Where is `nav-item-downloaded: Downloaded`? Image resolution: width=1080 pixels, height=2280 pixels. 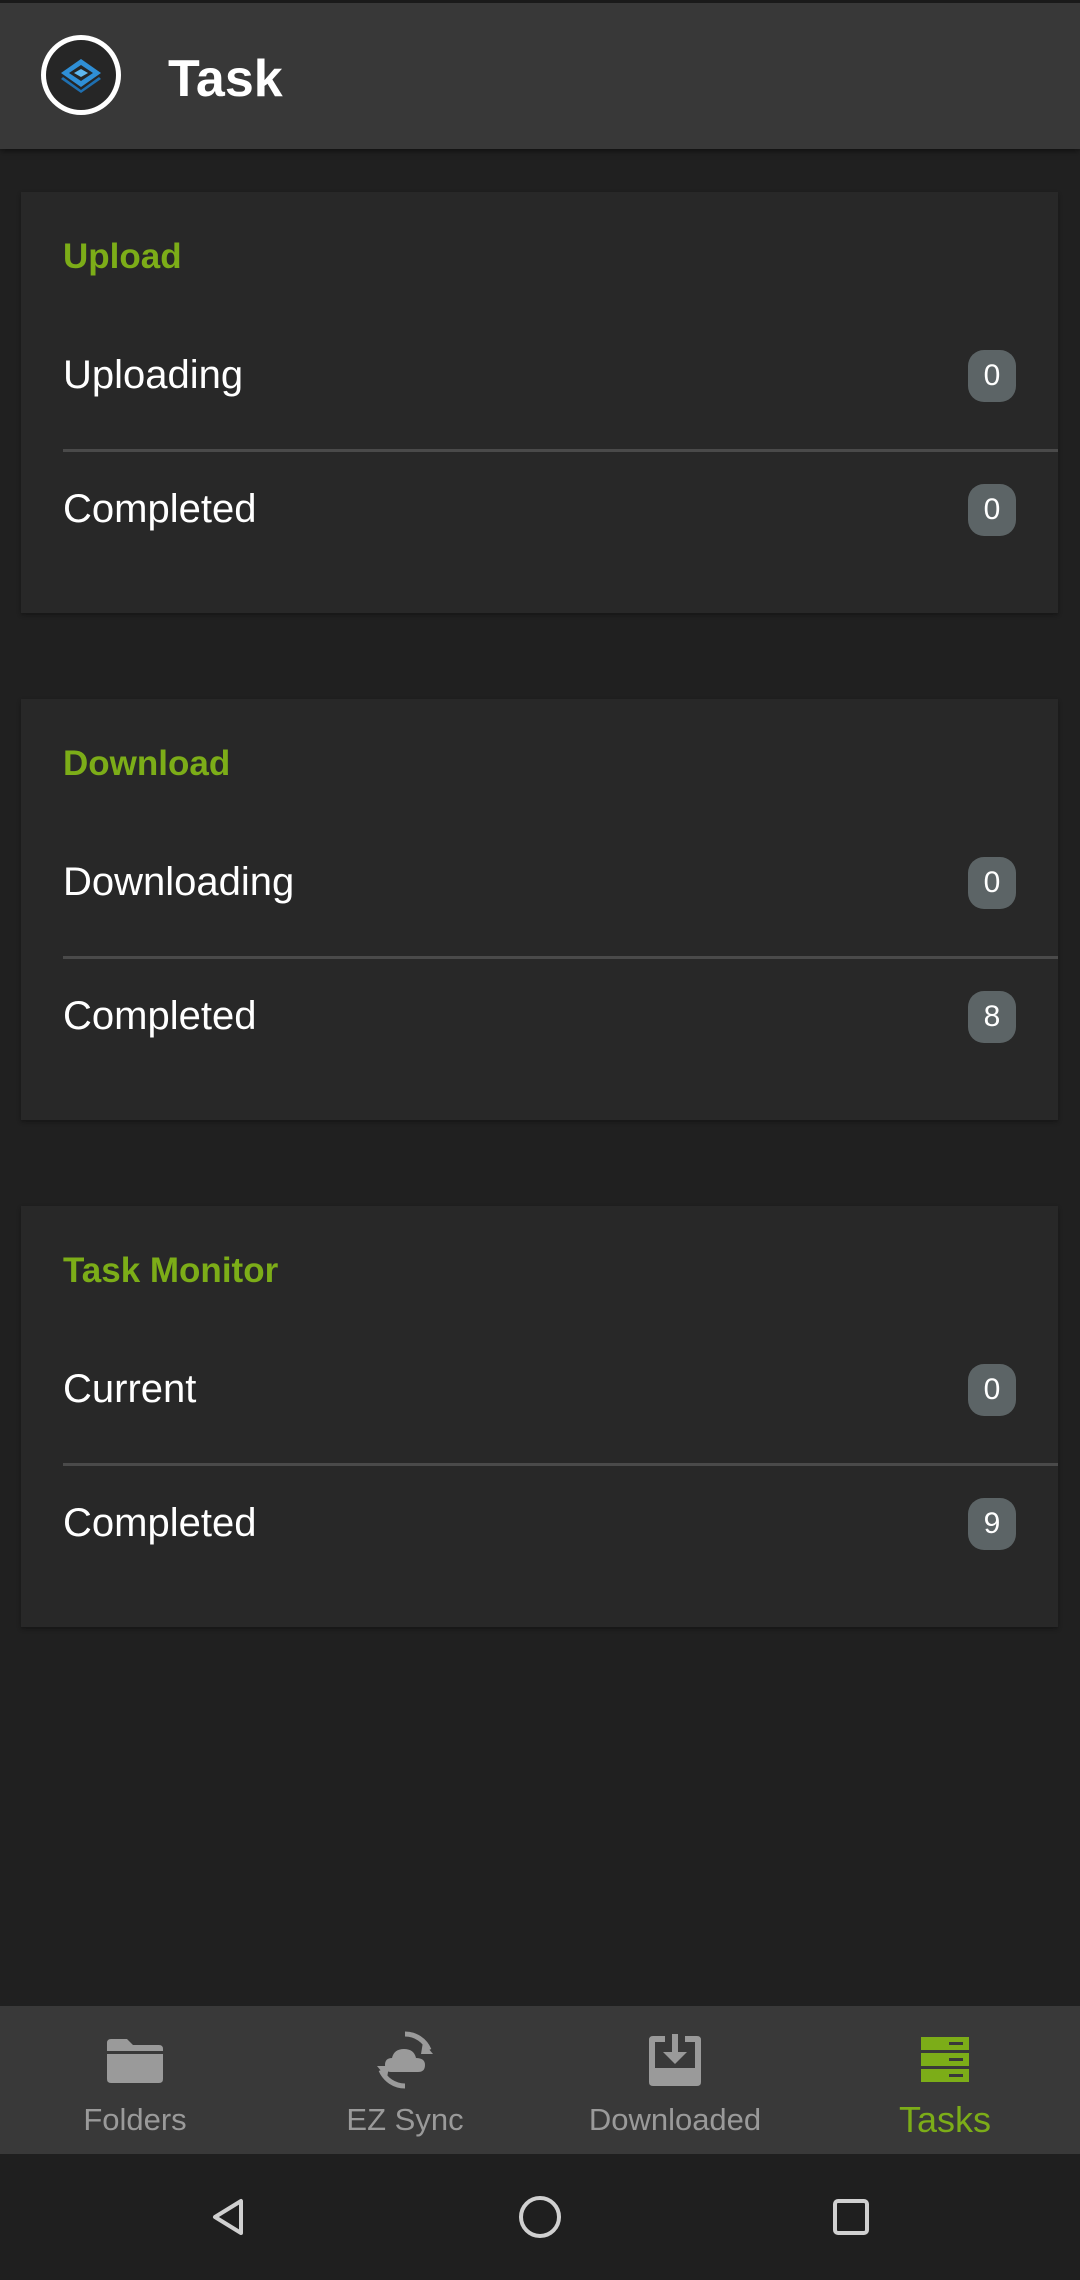
nav-item-downloaded: Downloaded is located at coordinates (675, 2080).